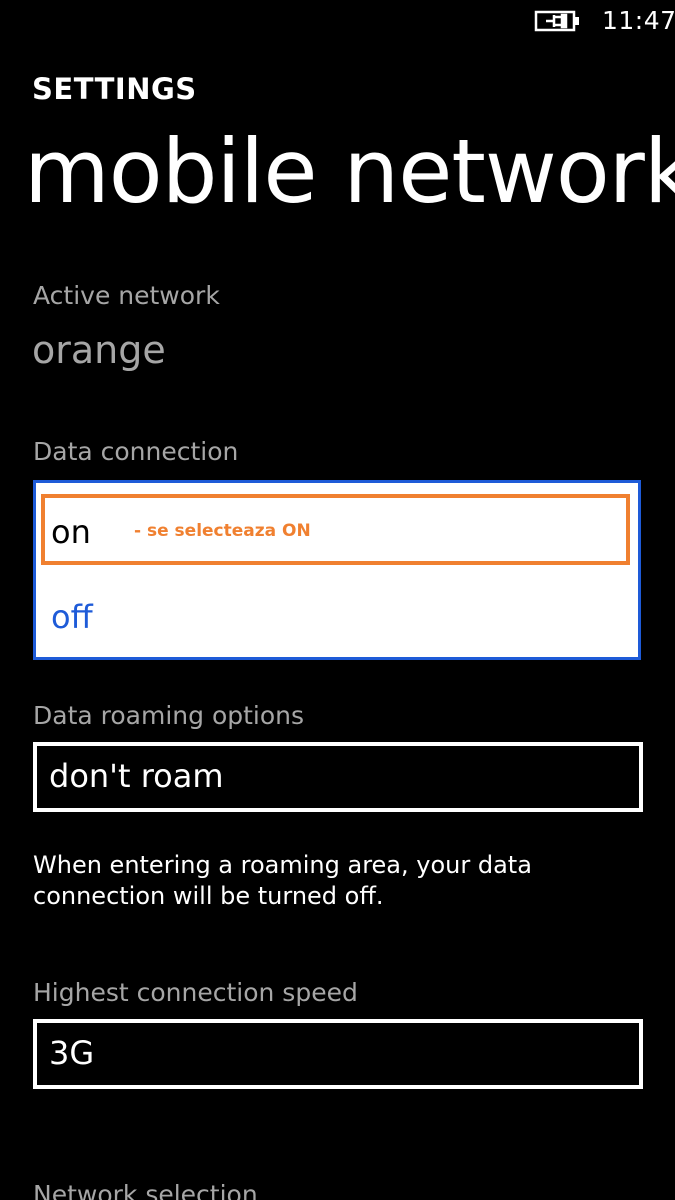 This screenshot has height=1200, width=675. I want to click on data-roaming-picker: don't roam, so click(338, 777).